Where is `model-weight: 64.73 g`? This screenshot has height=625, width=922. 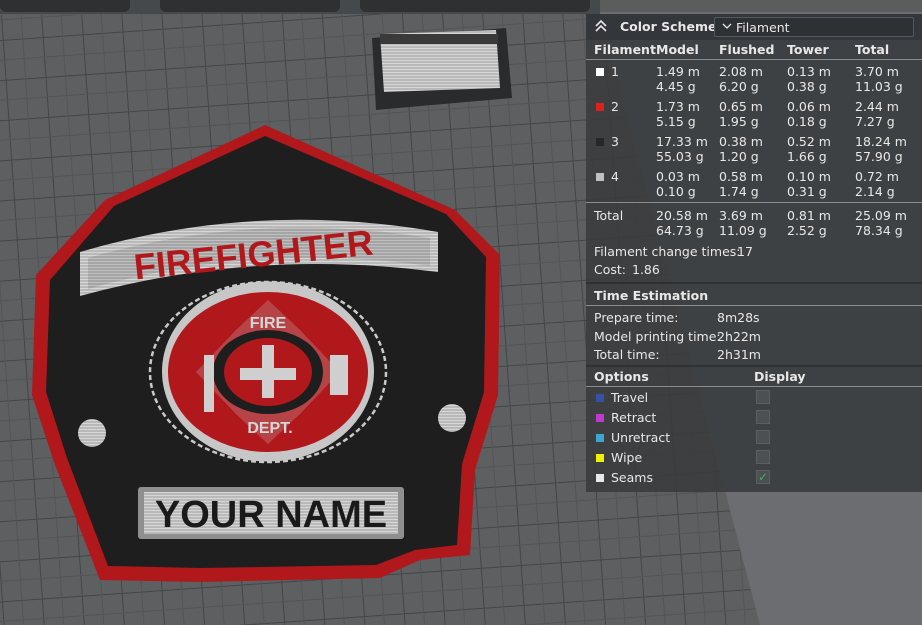 model-weight: 64.73 g is located at coordinates (680, 230).